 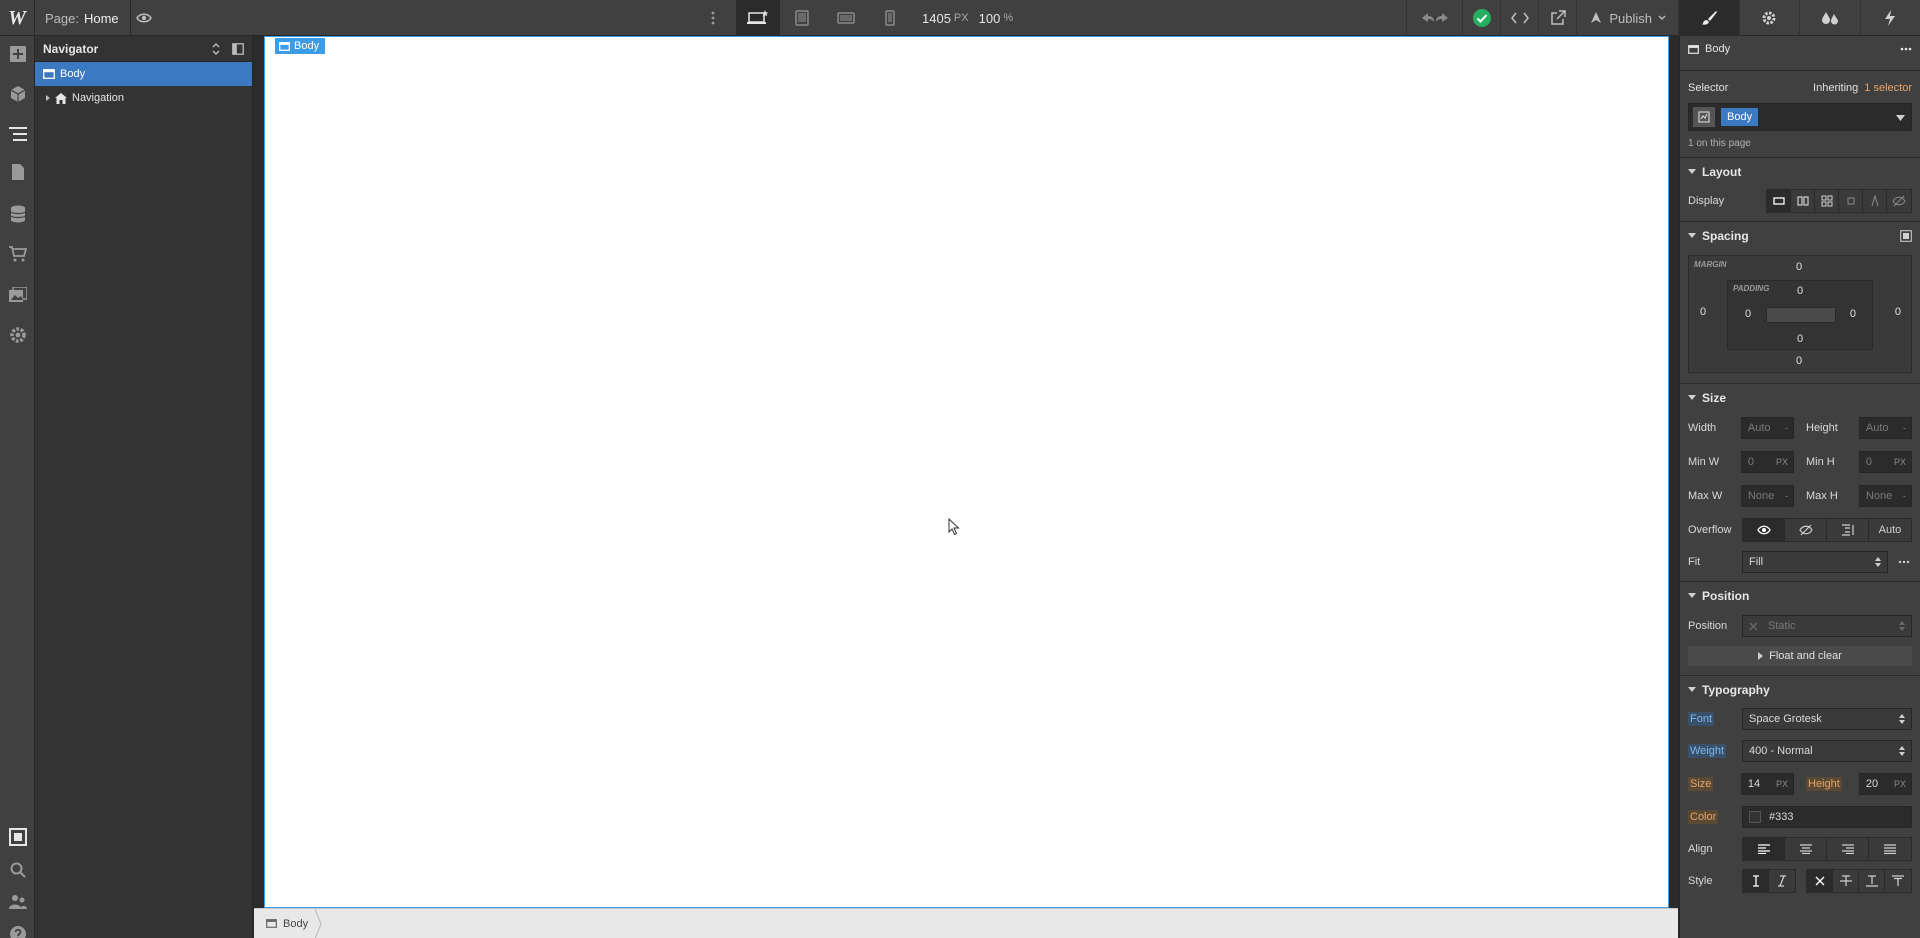 I want to click on tablet-breakpoint-icon, so click(x=802, y=18).